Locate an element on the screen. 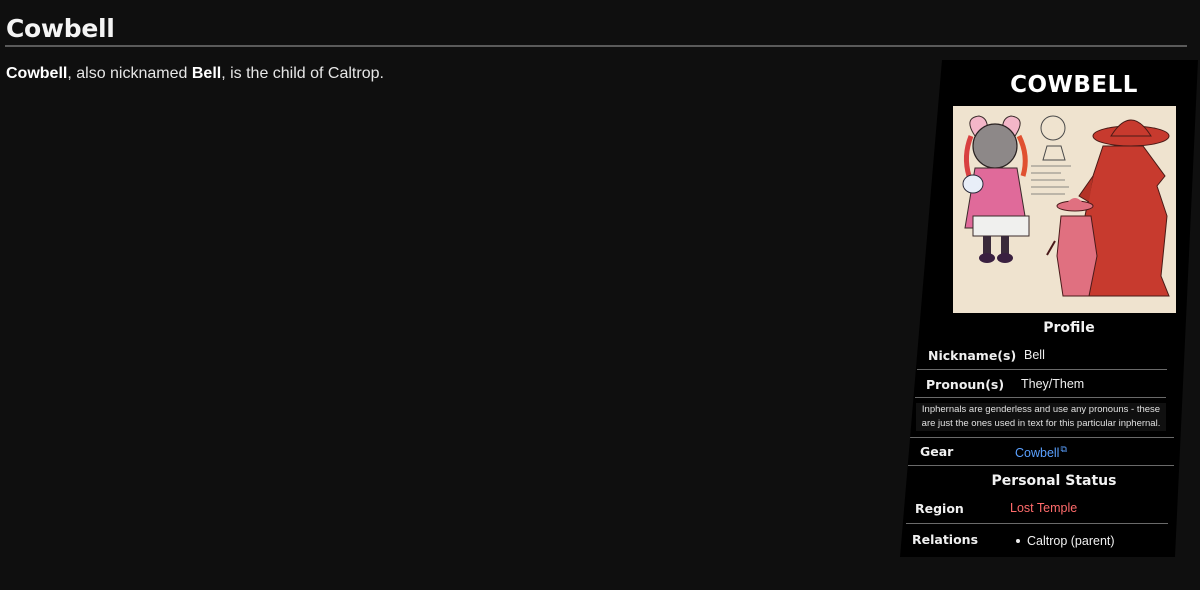  gear-row: Gear Cowbell⧉ is located at coordinates (1049, 454).